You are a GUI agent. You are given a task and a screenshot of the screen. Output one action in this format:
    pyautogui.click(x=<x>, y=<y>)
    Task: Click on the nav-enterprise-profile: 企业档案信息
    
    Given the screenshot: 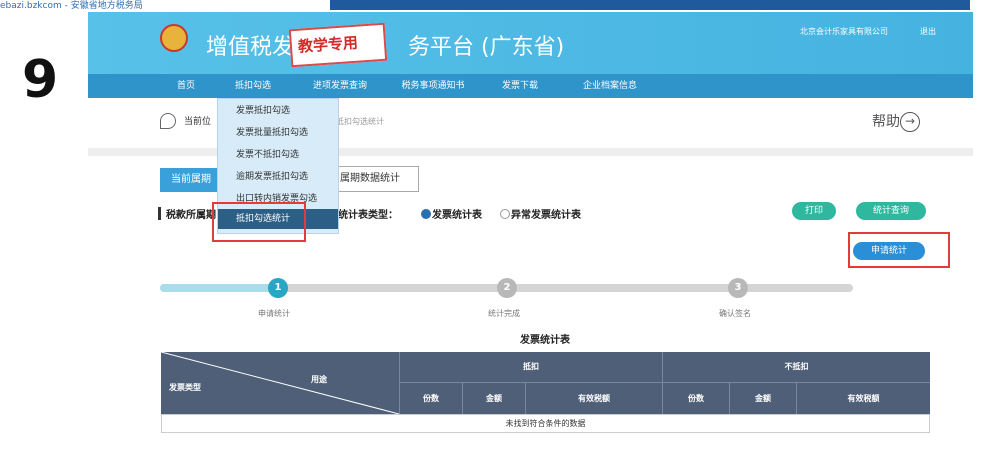 What is the action you would take?
    pyautogui.click(x=610, y=86)
    